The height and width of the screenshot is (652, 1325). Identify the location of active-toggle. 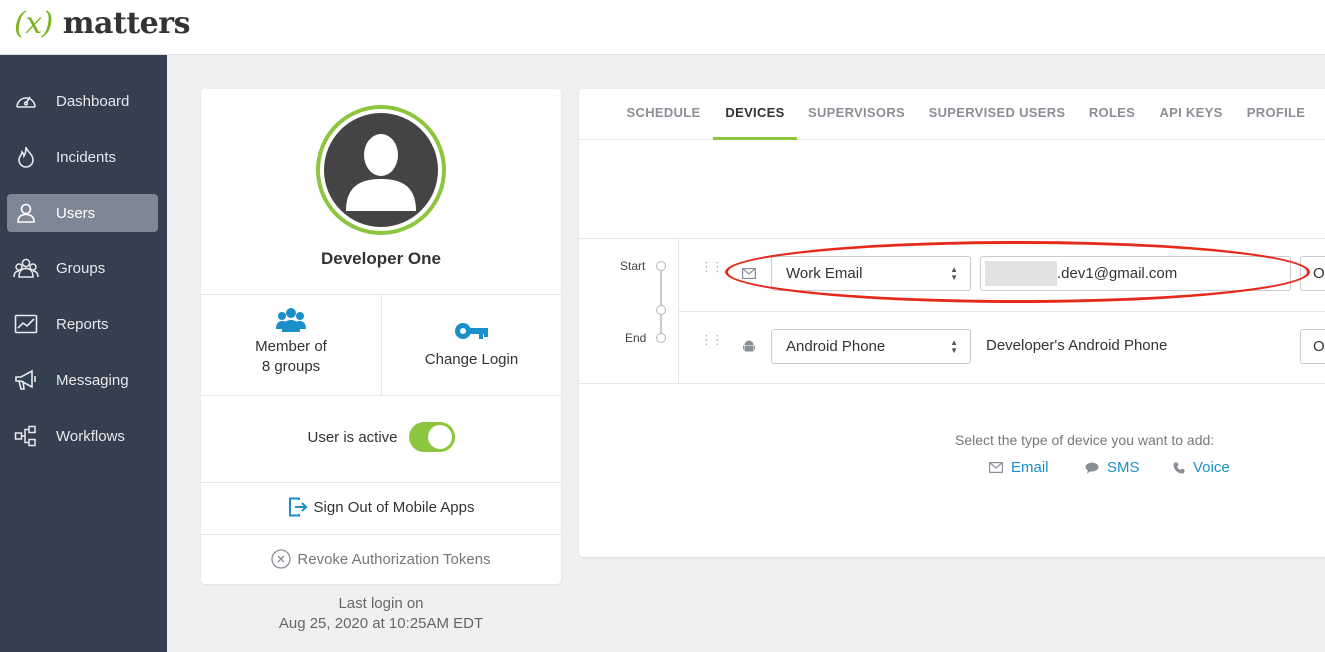
(431, 437).